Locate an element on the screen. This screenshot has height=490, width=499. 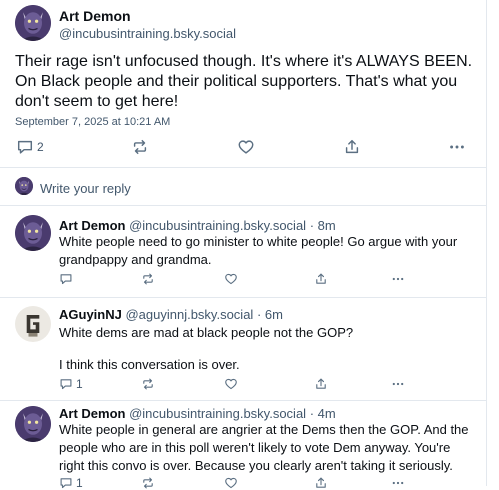
reply-button: 2 is located at coordinates (30, 147).